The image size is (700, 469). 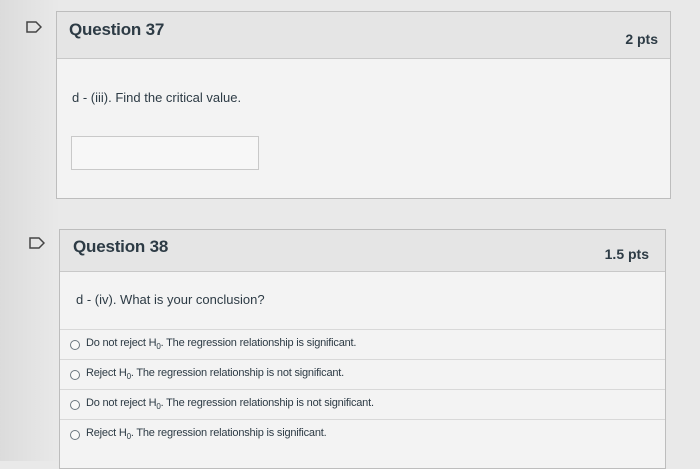 I want to click on question-37-header: Question 37 2 pts, so click(x=363, y=35).